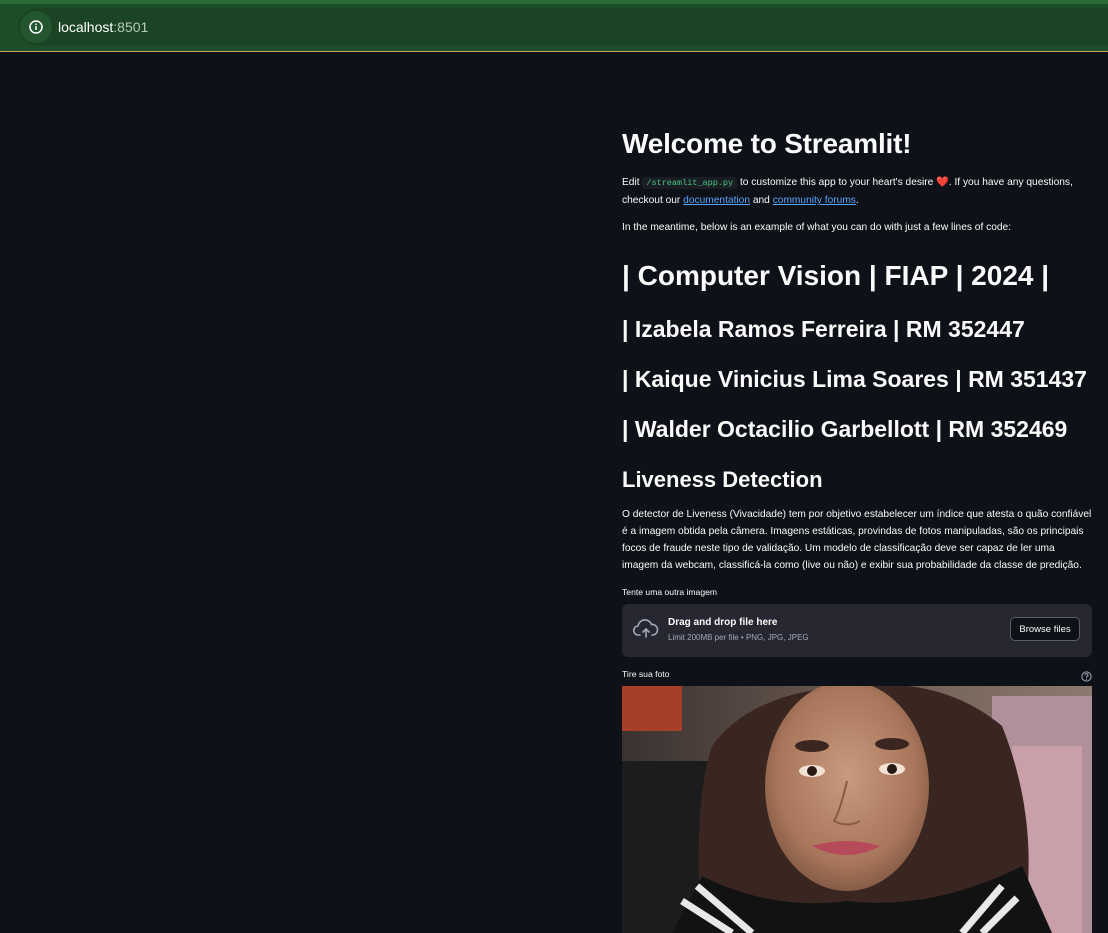  What do you see at coordinates (36, 27) in the screenshot?
I see `site-info-icon` at bounding box center [36, 27].